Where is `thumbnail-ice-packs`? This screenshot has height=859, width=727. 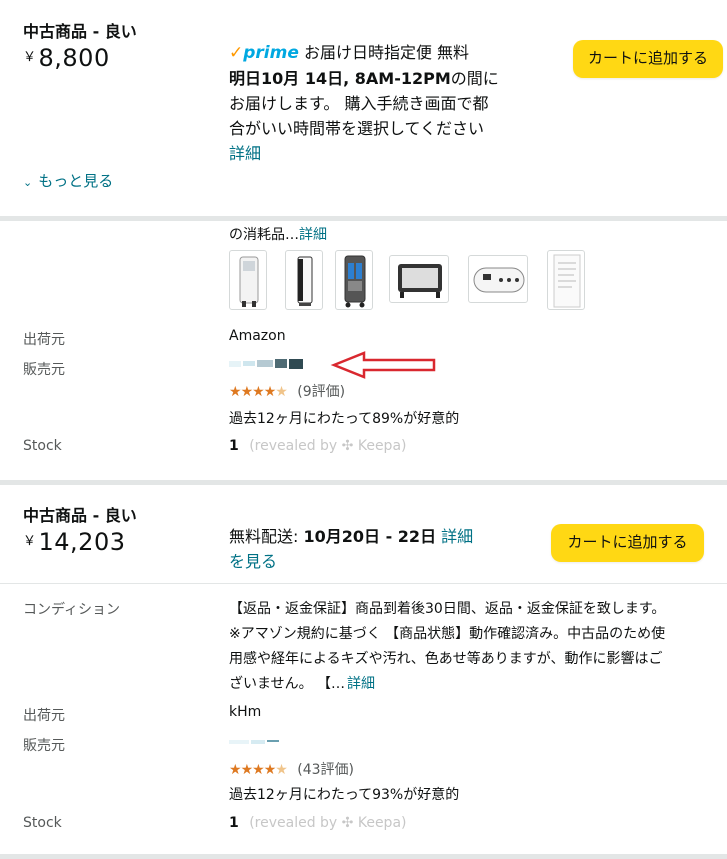 thumbnail-ice-packs is located at coordinates (419, 279).